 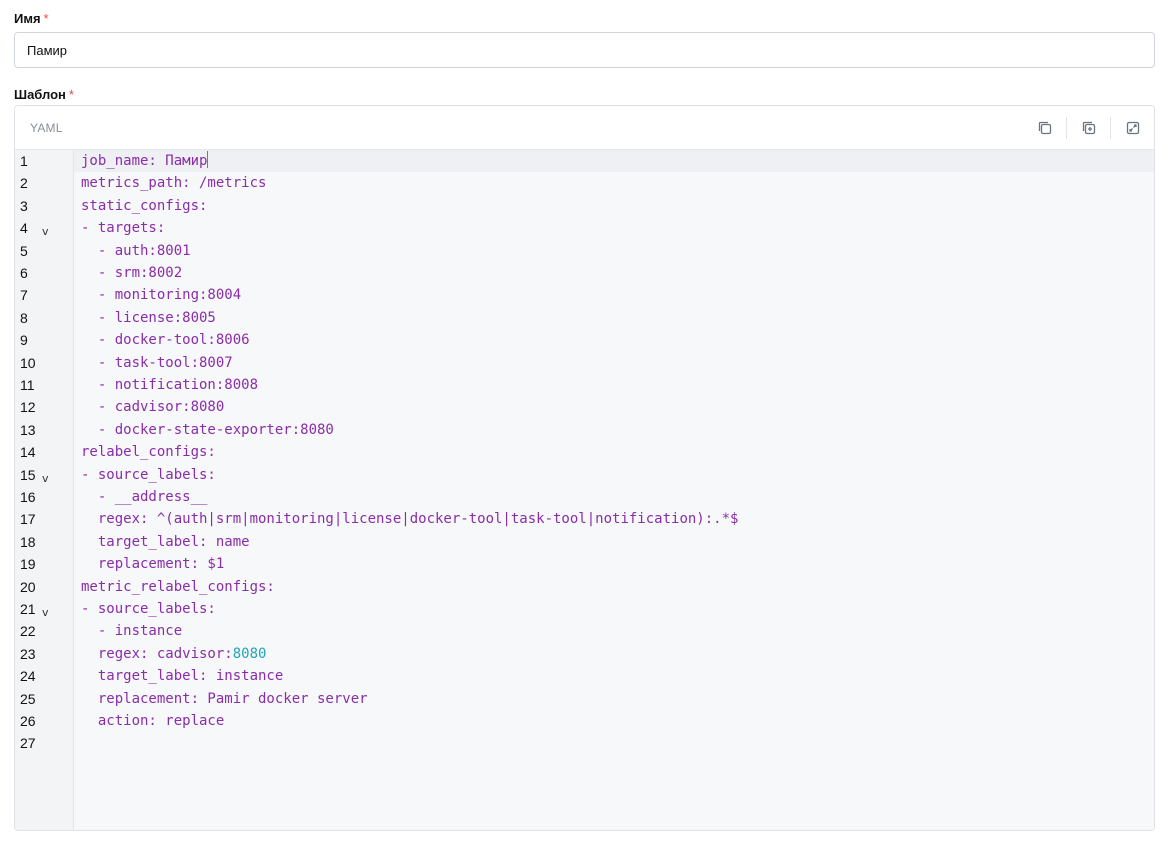 I want to click on template-label-text: Шаблон, so click(x=40, y=94).